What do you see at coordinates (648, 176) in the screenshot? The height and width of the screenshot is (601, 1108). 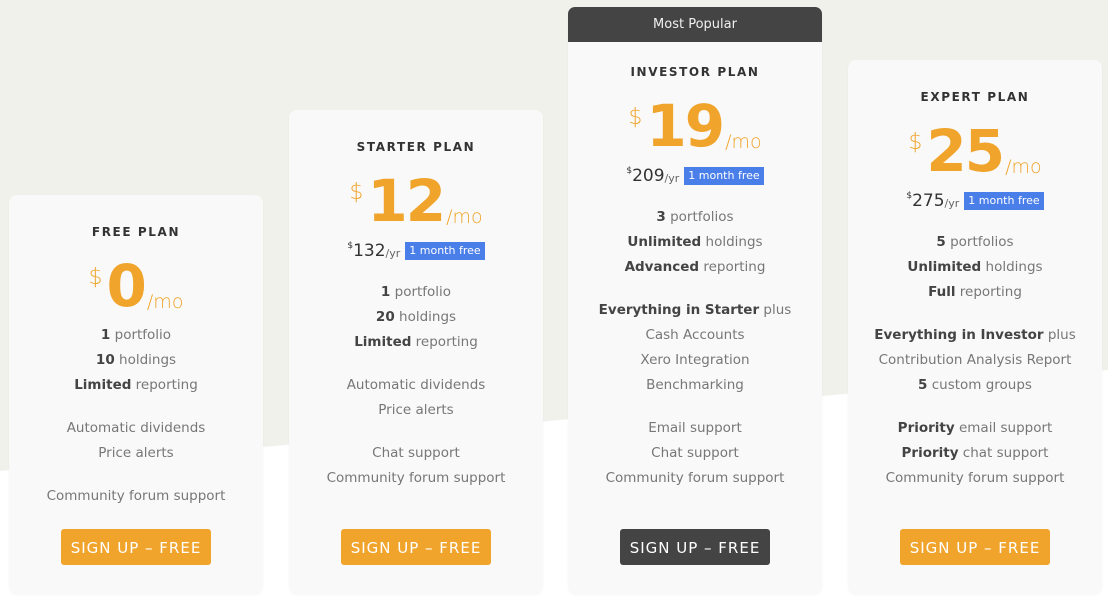 I see `yearly-amount: 209` at bounding box center [648, 176].